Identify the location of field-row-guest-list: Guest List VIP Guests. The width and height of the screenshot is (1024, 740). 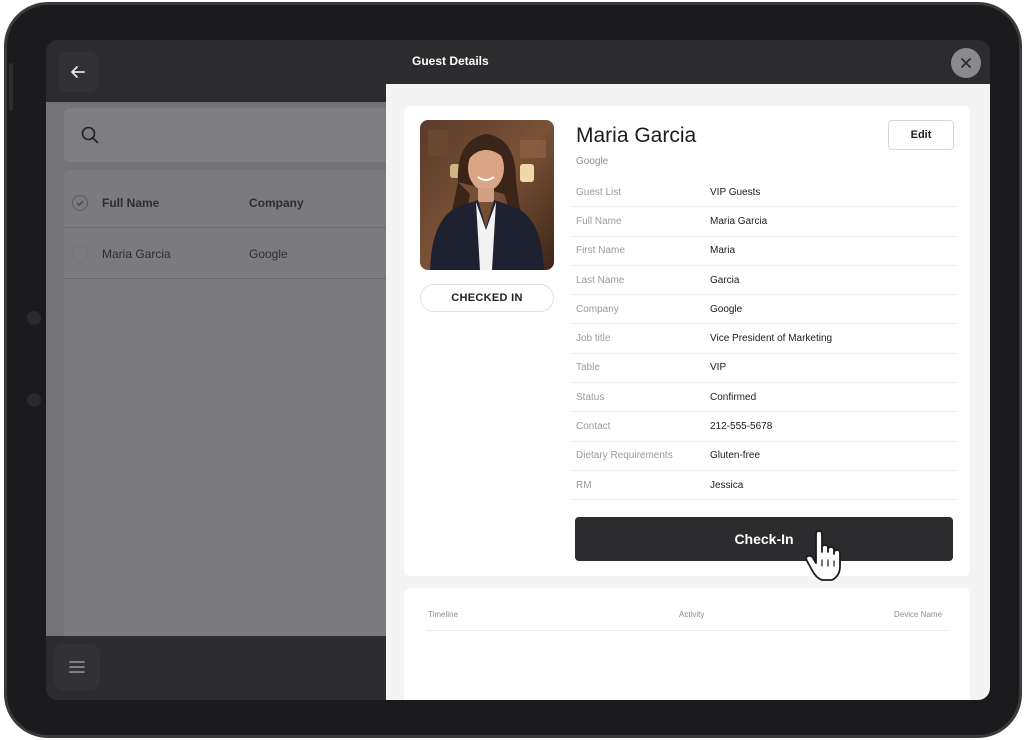
(764, 193).